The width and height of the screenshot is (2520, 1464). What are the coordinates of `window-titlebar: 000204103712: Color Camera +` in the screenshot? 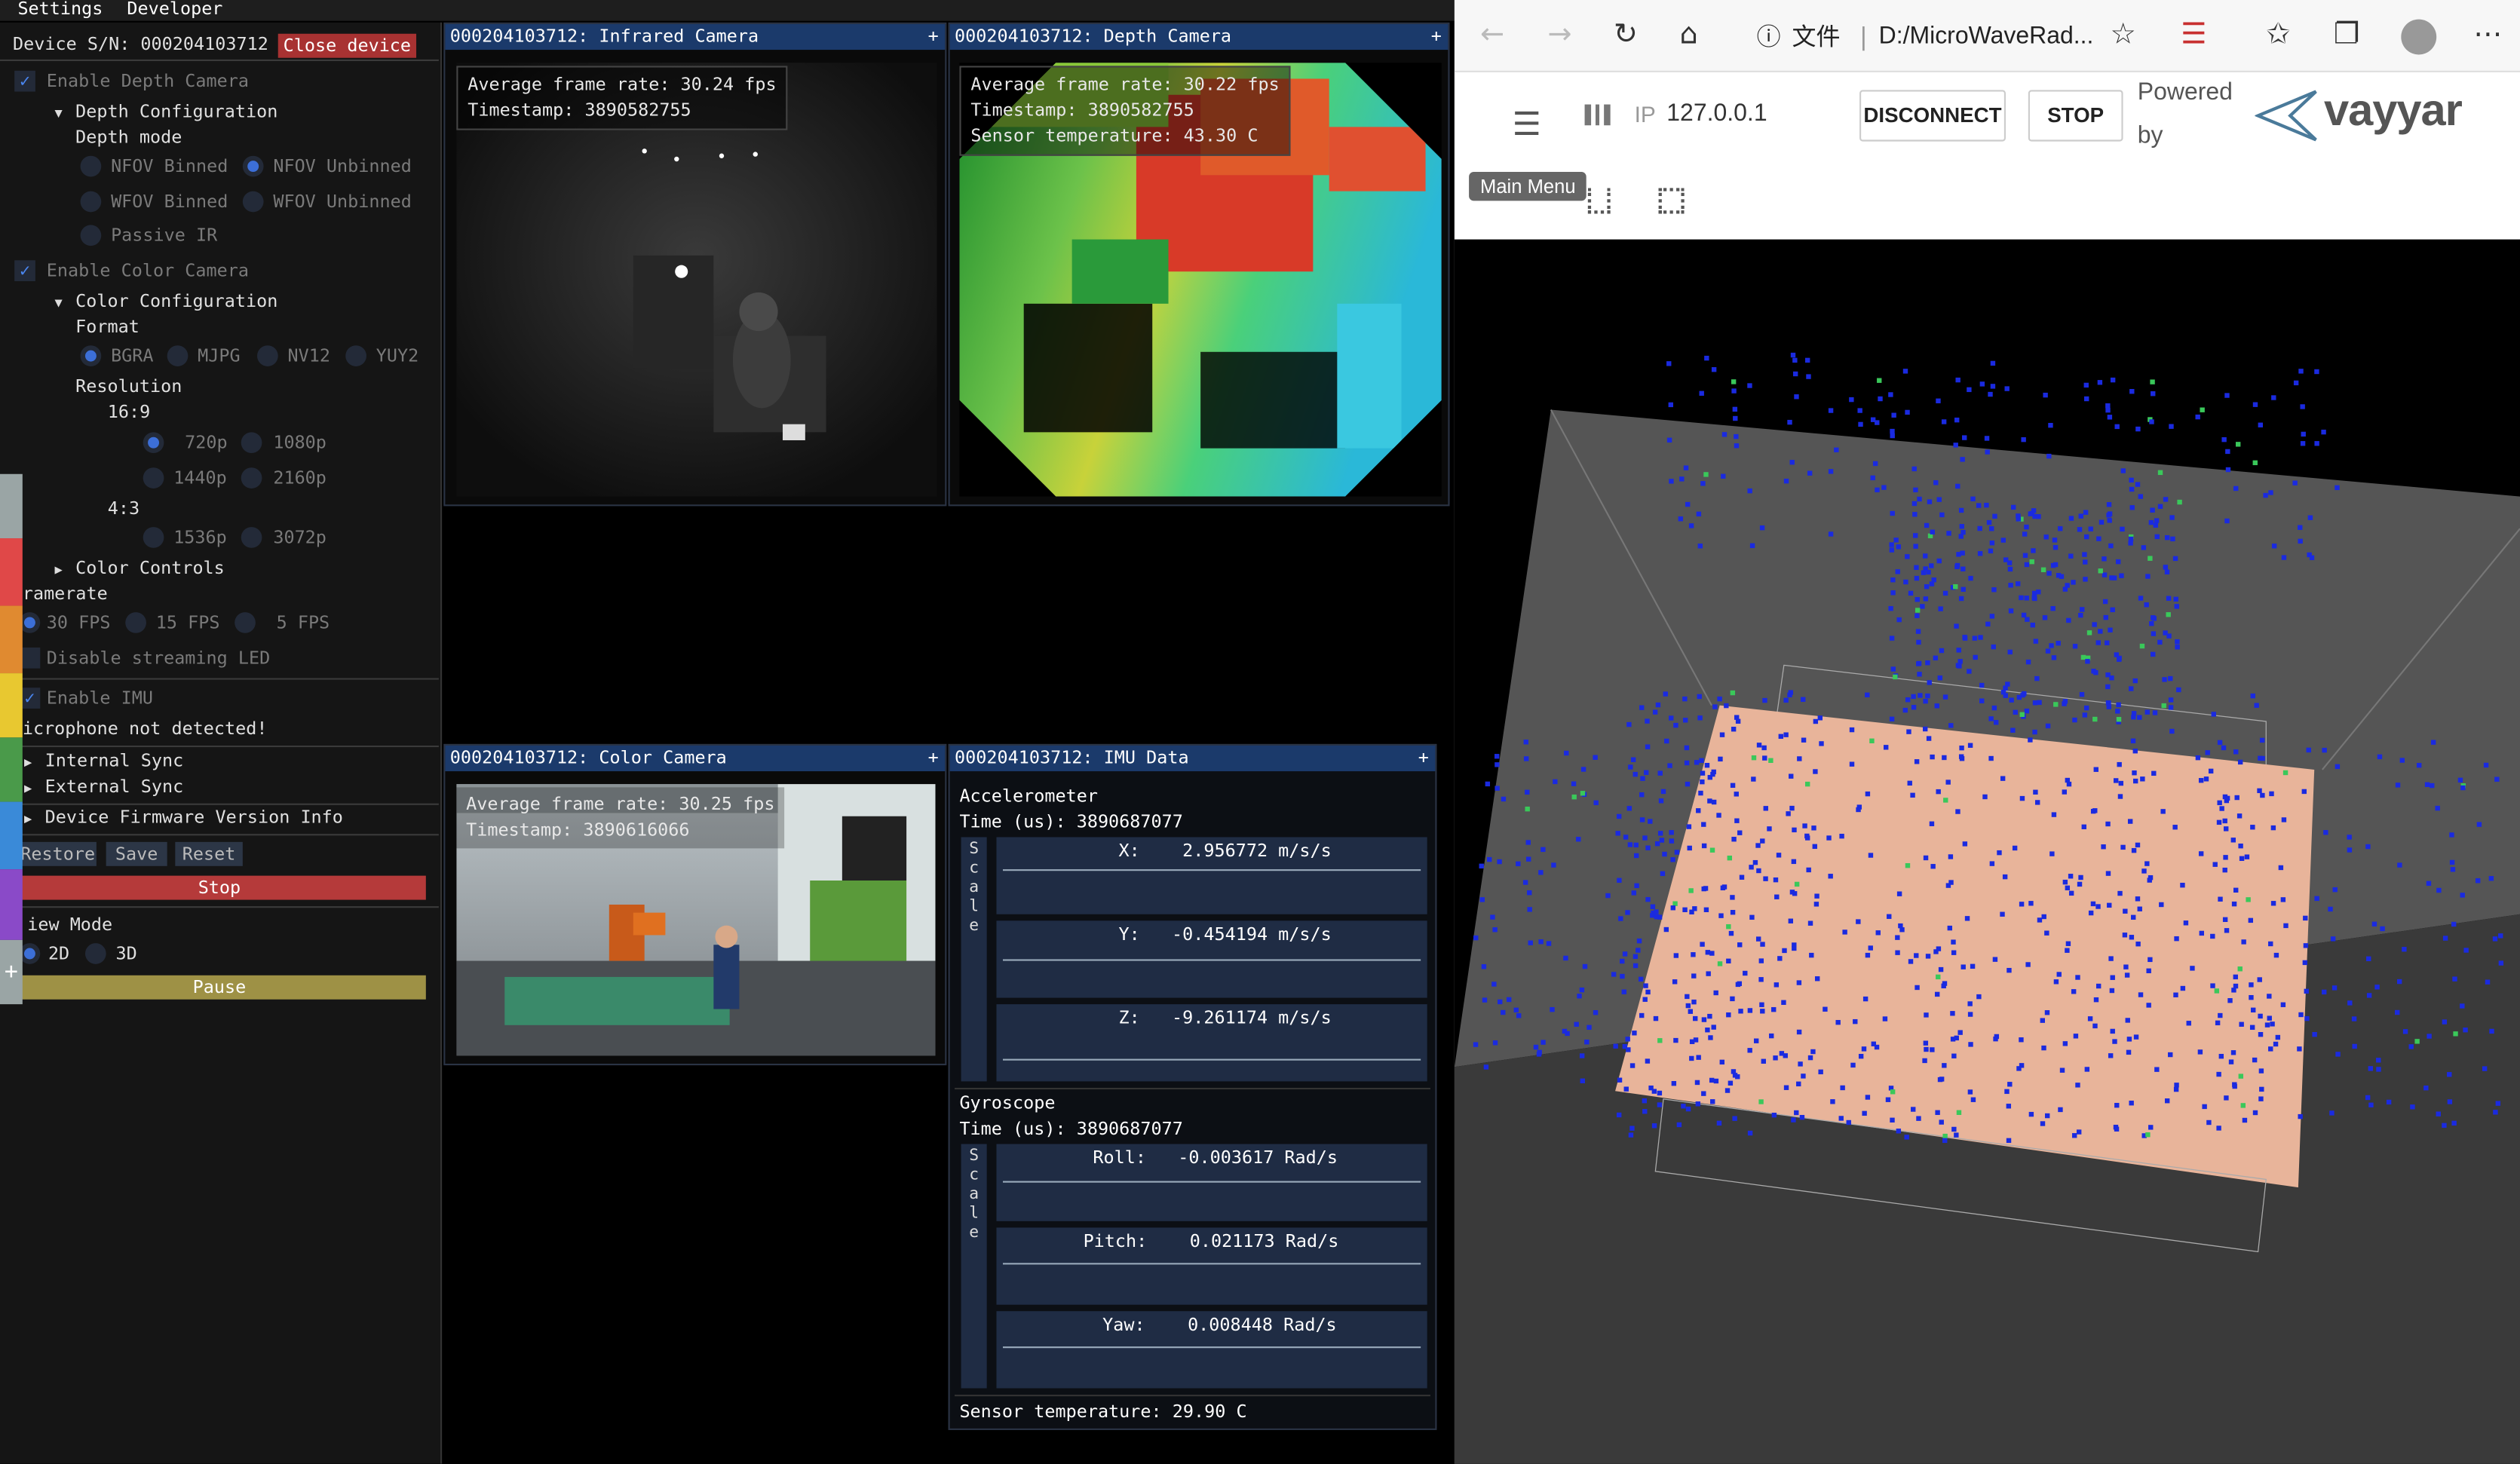 It's located at (695, 758).